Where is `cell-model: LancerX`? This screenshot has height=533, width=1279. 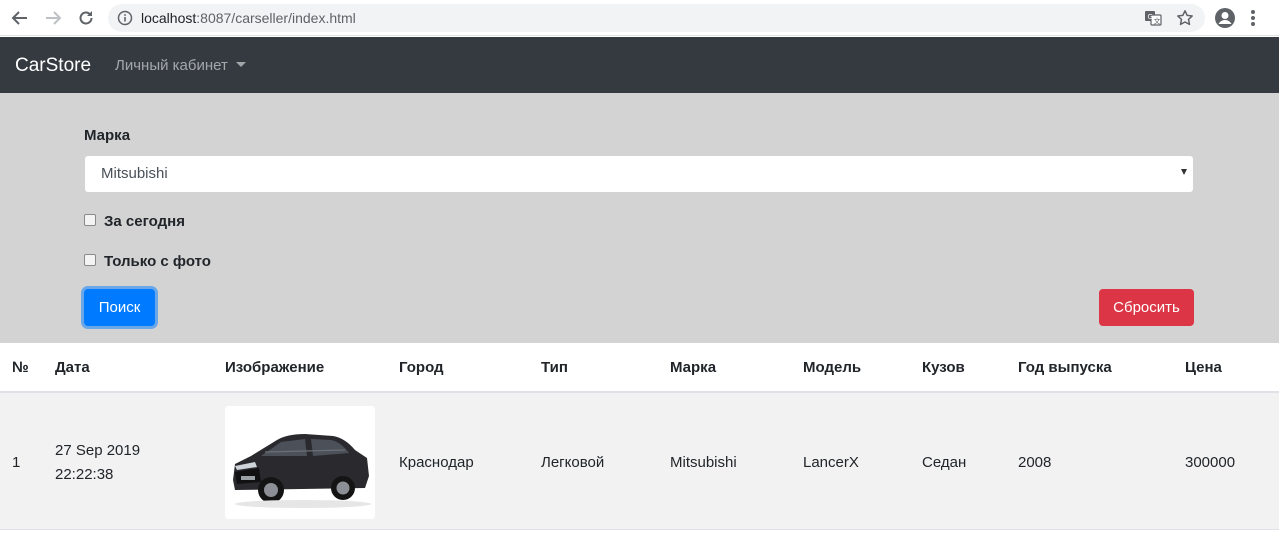 cell-model: LancerX is located at coordinates (831, 462).